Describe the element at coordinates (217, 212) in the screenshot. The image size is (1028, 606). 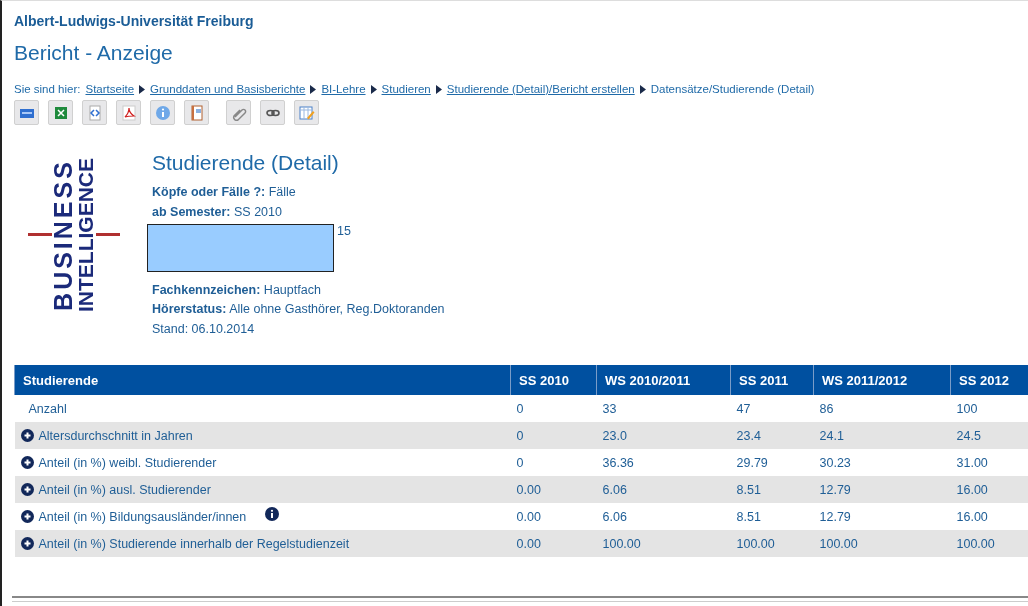
I see `detail-line: ab Semester: SS 2010` at that location.